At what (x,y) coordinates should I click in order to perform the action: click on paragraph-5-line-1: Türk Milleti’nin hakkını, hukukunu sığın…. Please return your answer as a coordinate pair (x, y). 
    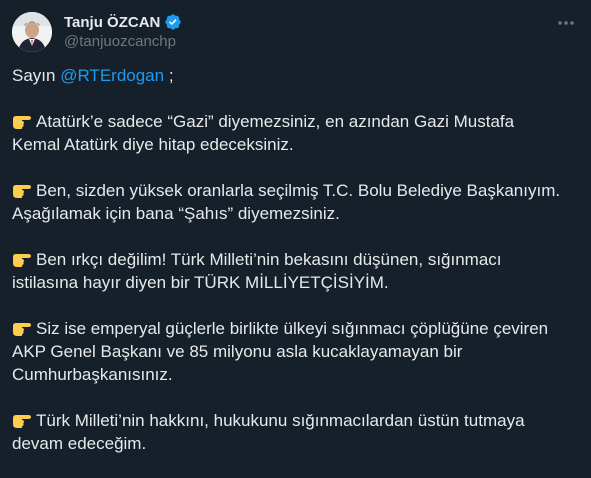
    Looking at the image, I should click on (280, 420).